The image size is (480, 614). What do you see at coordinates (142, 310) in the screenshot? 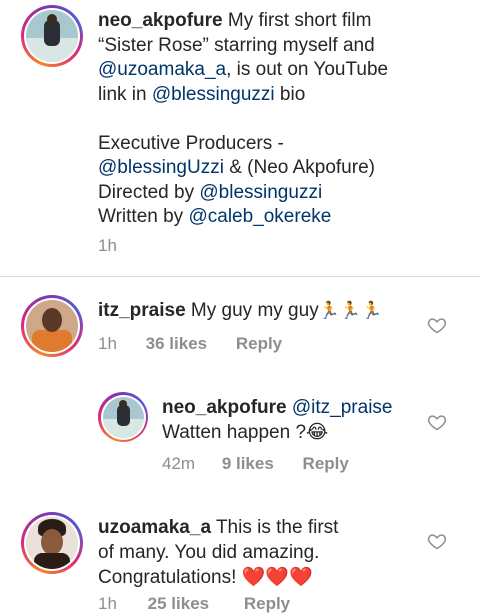
I see `comment-username: itz_praise` at bounding box center [142, 310].